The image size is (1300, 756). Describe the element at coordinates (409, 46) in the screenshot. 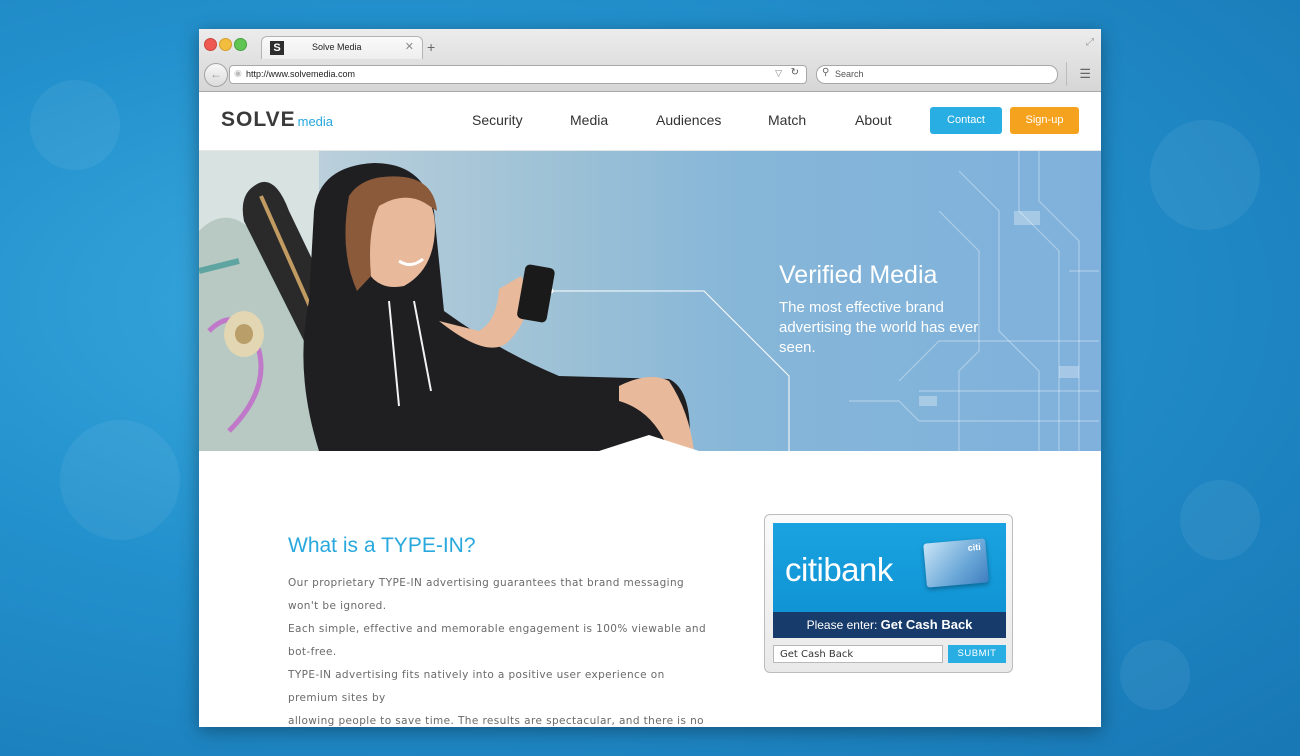

I see `close-tab-icon: ✕` at that location.